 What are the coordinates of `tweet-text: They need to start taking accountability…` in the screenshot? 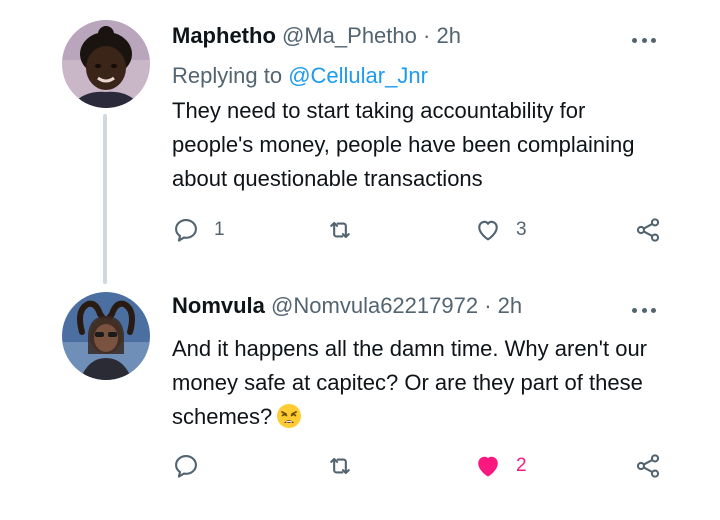 It's located at (403, 144).